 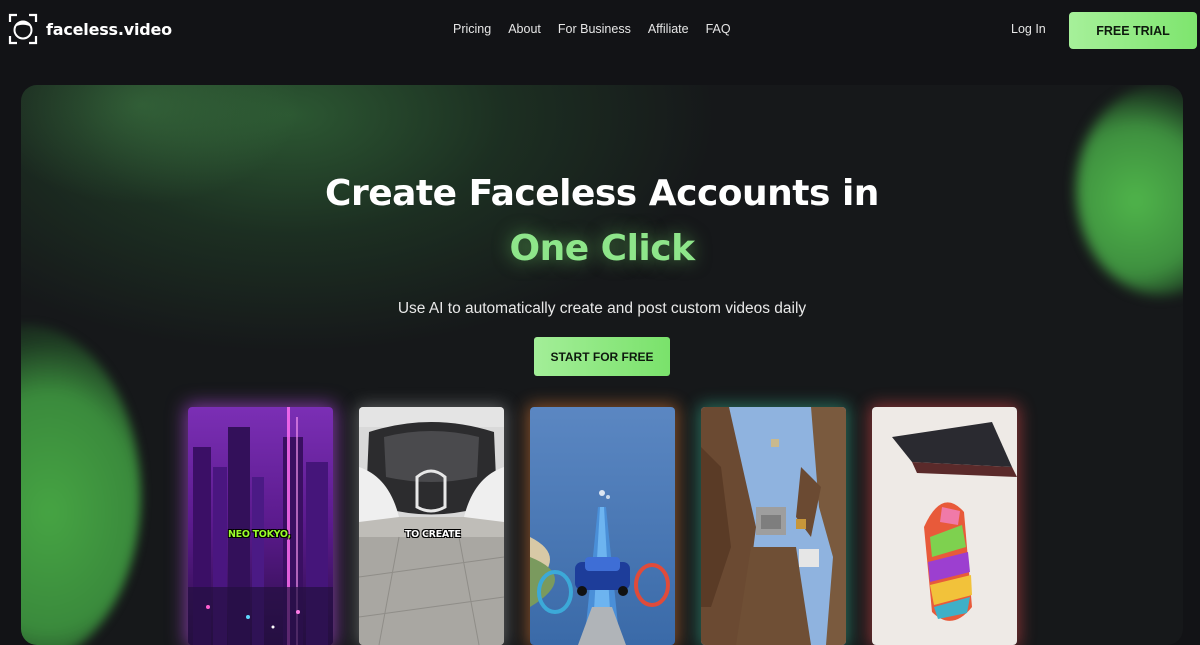 What do you see at coordinates (23, 29) in the screenshot?
I see `face-logo-icon` at bounding box center [23, 29].